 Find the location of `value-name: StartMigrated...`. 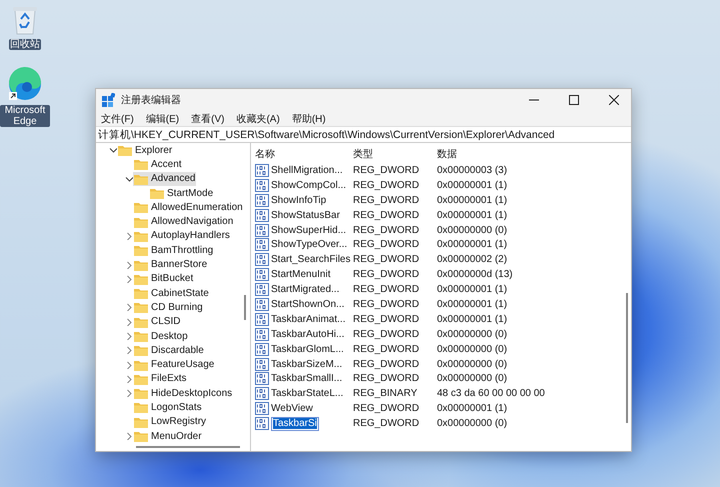

value-name: StartMigrated... is located at coordinates (305, 290).